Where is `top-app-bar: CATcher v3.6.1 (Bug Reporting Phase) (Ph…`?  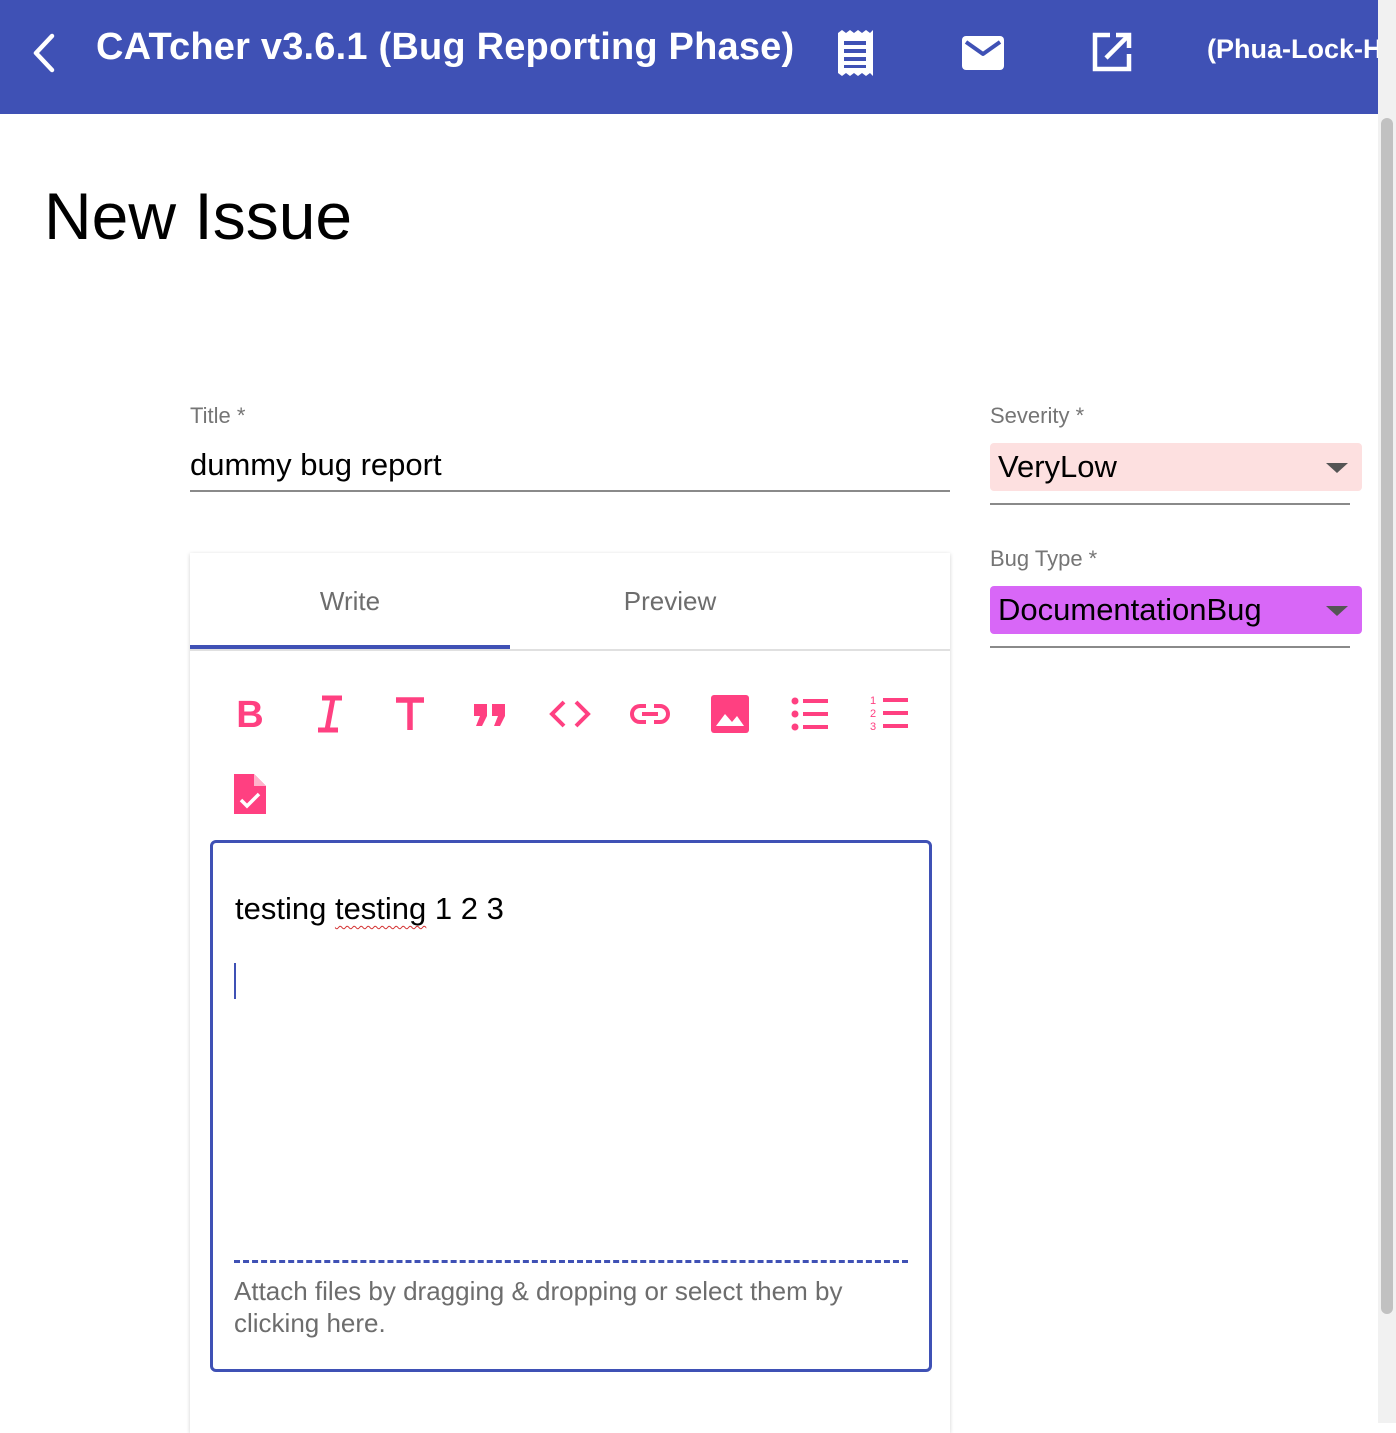
top-app-bar: CATcher v3.6.1 (Bug Reporting Phase) (Ph… is located at coordinates (689, 57).